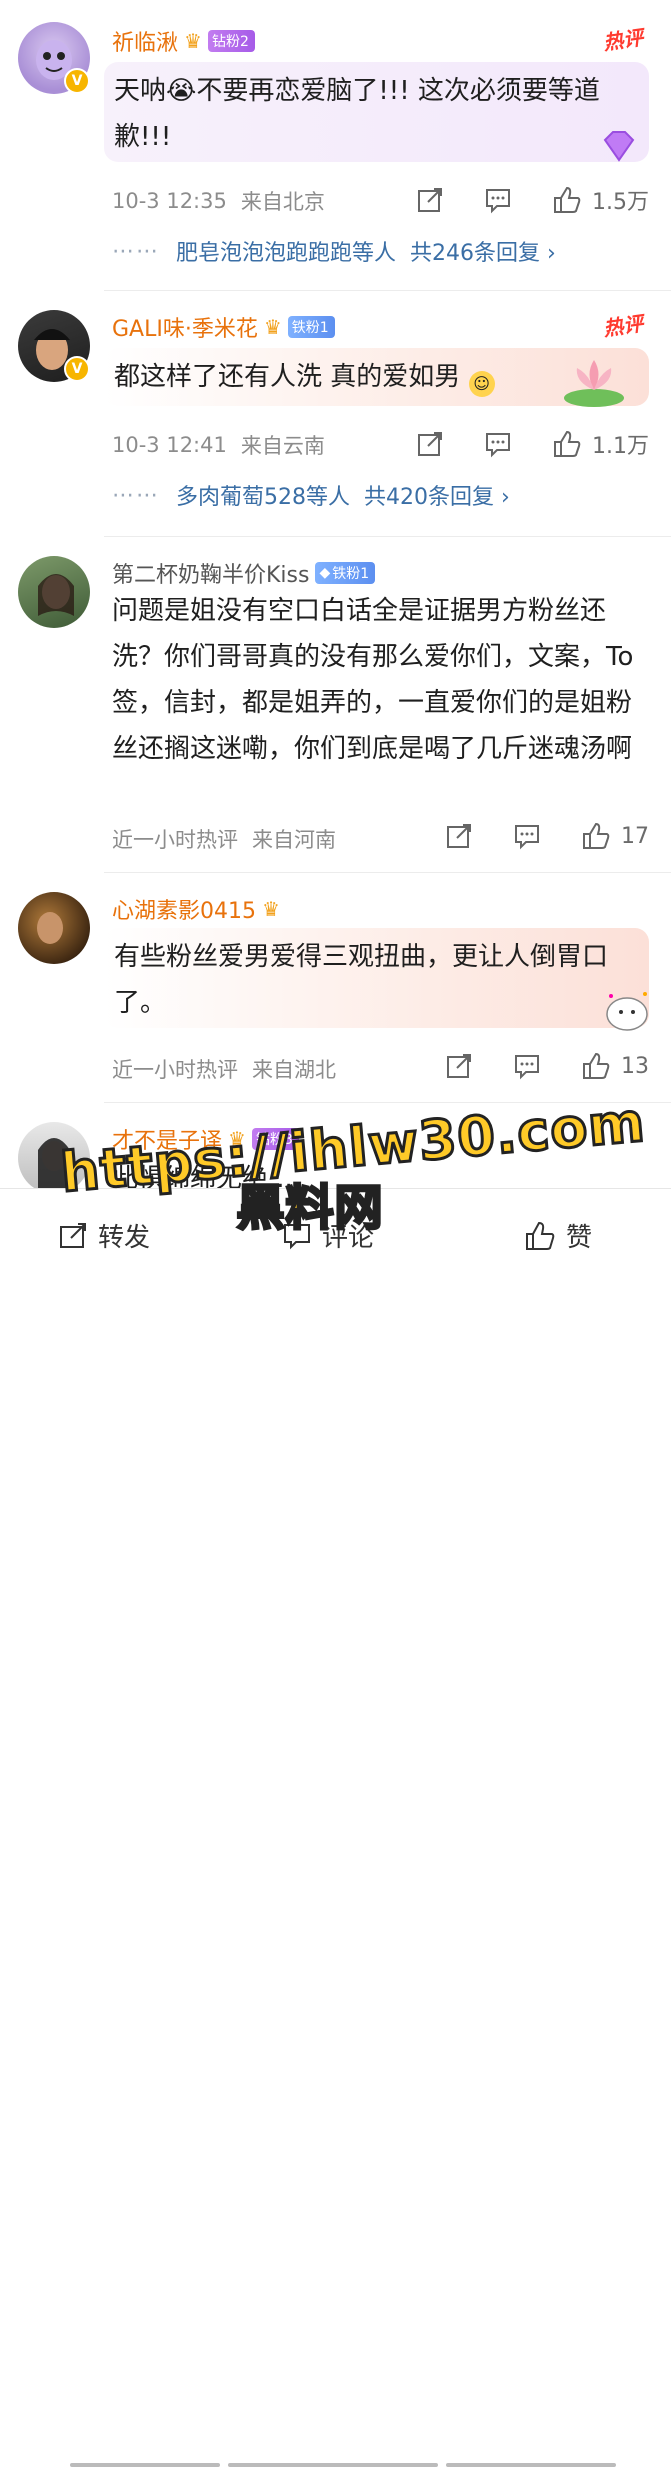 The height and width of the screenshot is (2467, 671). I want to click on like-button: 1.1万, so click(600, 444).